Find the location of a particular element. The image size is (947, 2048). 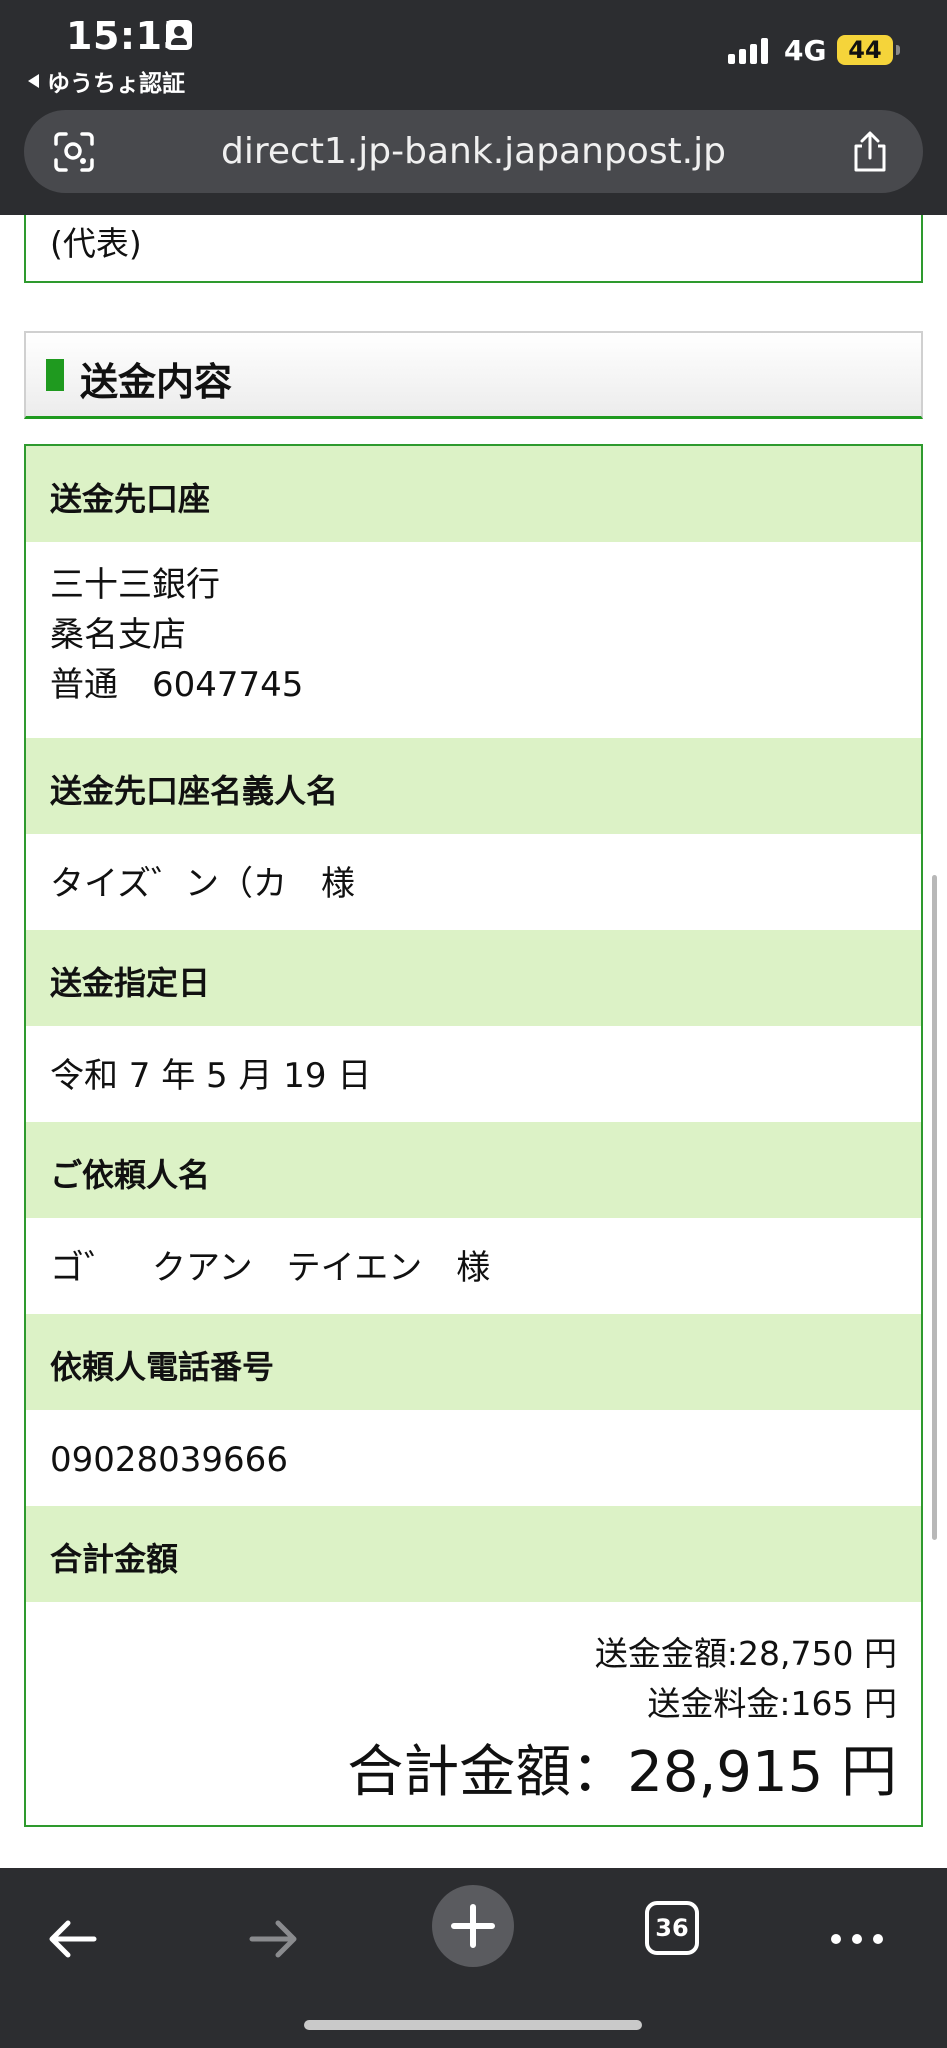

tab-switcher-button: 36 is located at coordinates (672, 1928).